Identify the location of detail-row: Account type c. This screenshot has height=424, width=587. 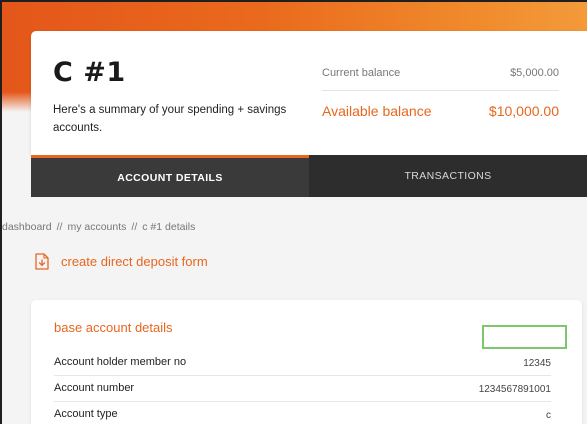
(302, 414).